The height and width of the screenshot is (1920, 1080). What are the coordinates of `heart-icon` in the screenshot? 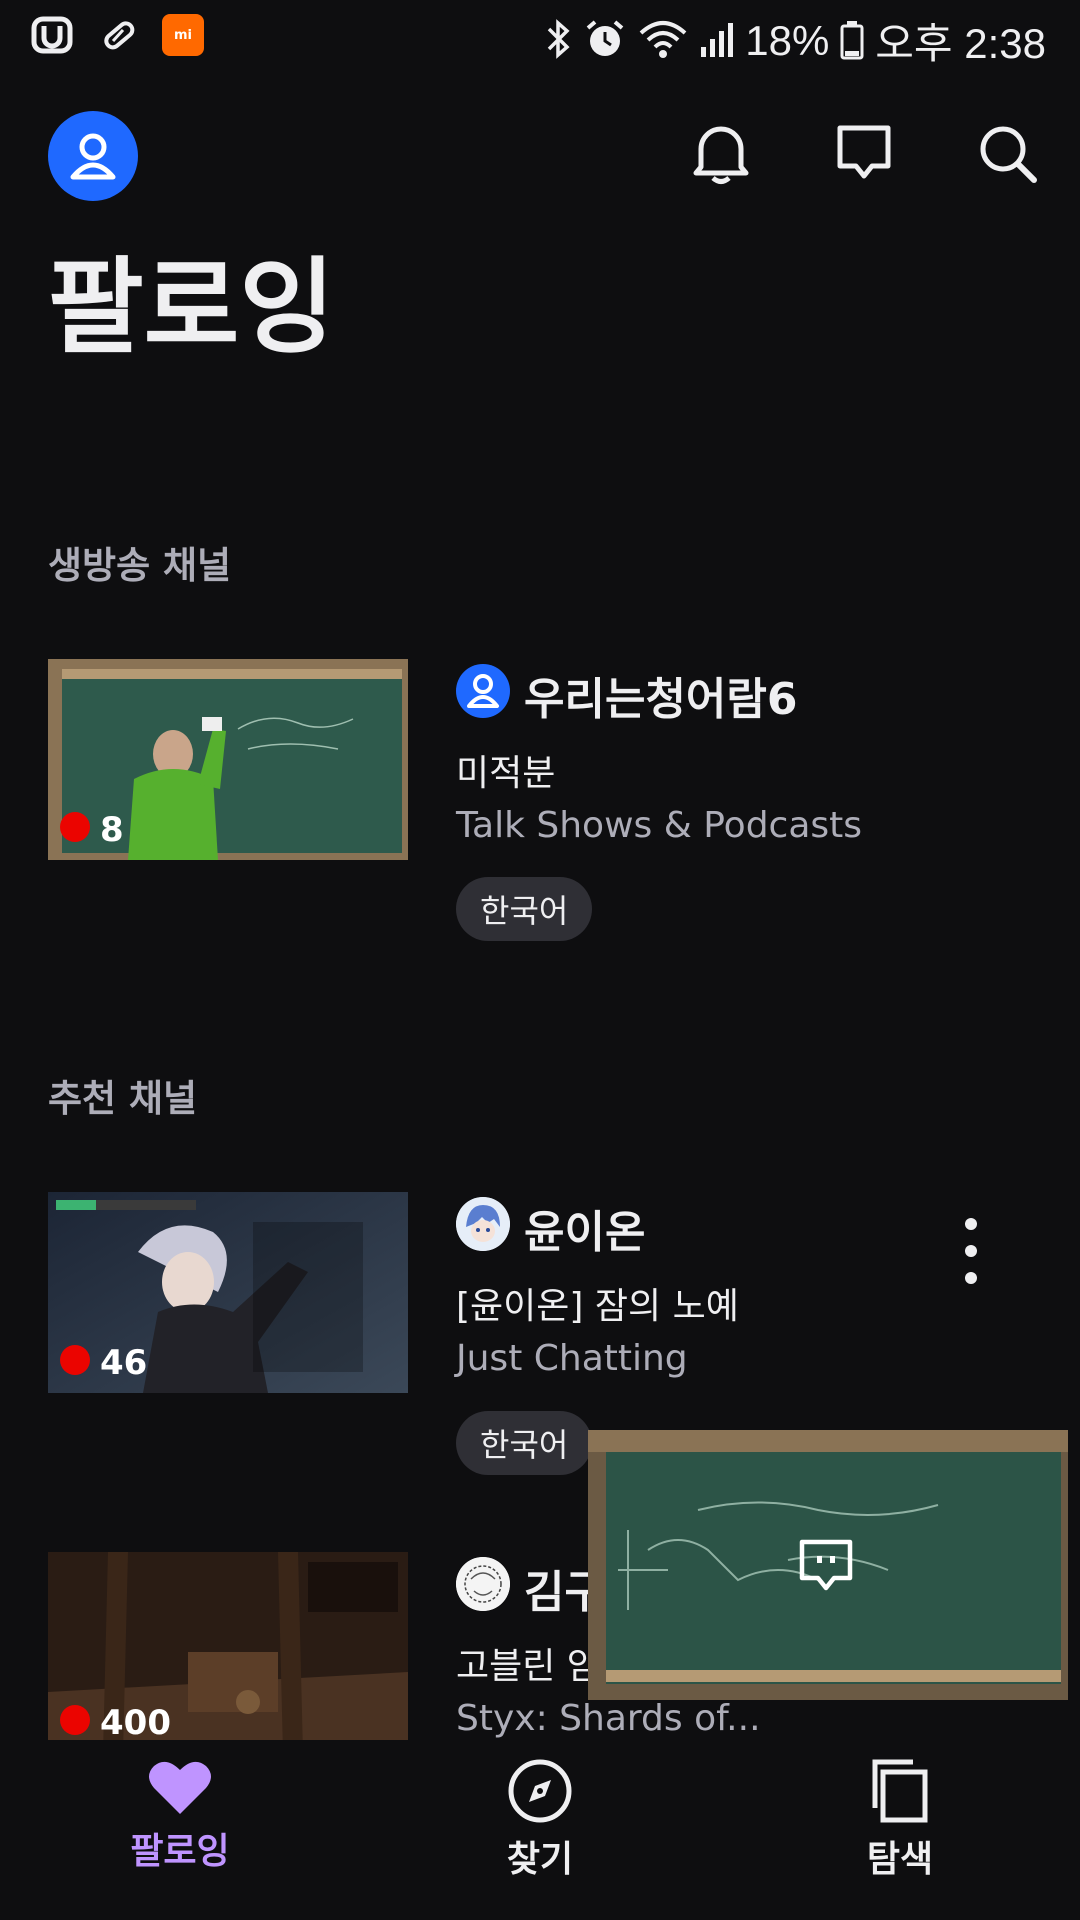 It's located at (180, 1787).